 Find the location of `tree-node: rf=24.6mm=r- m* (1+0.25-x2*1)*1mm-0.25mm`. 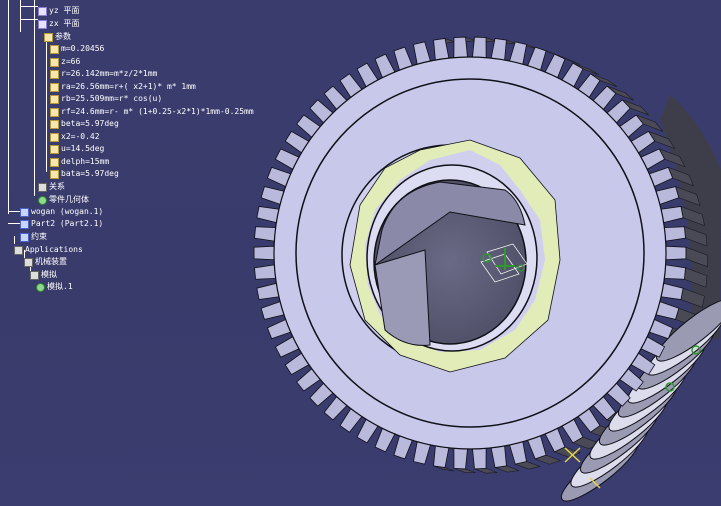

tree-node: rf=24.6mm=r- m* (1+0.25-x2*1)*1mm-0.25mm is located at coordinates (152, 112).